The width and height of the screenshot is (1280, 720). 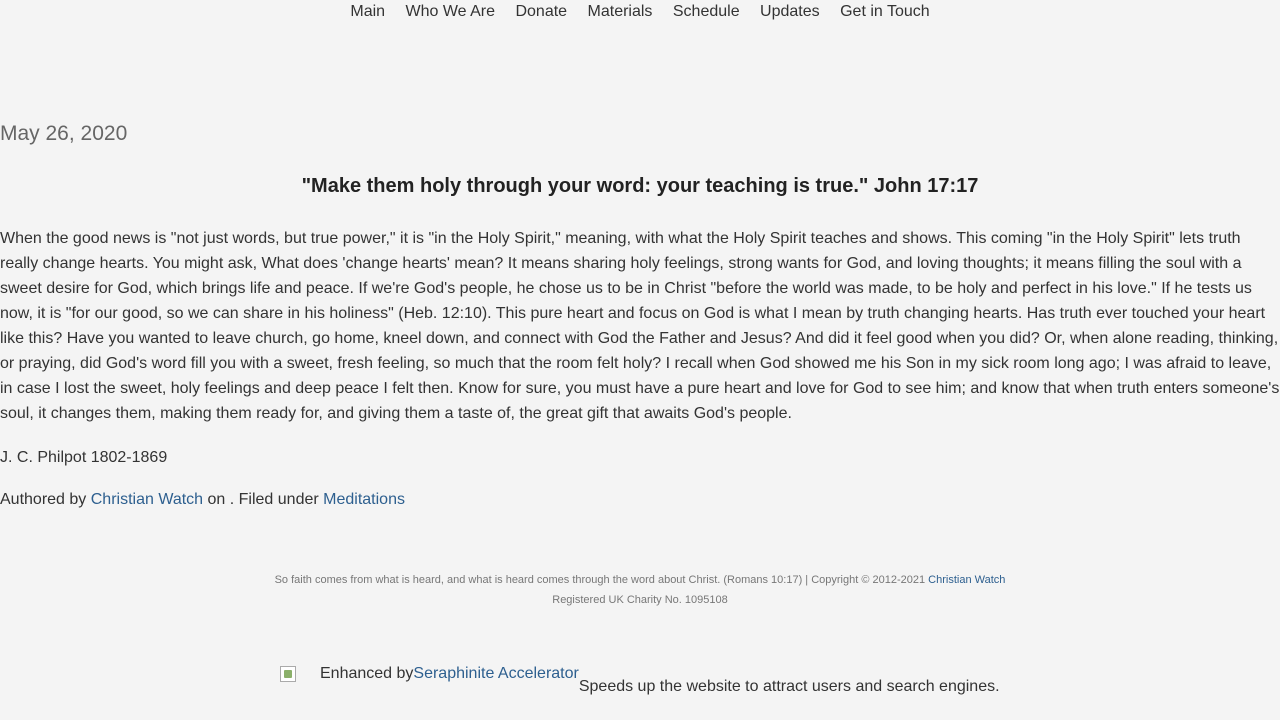 What do you see at coordinates (64, 133) in the screenshot?
I see `post-date: May 26, 2020` at bounding box center [64, 133].